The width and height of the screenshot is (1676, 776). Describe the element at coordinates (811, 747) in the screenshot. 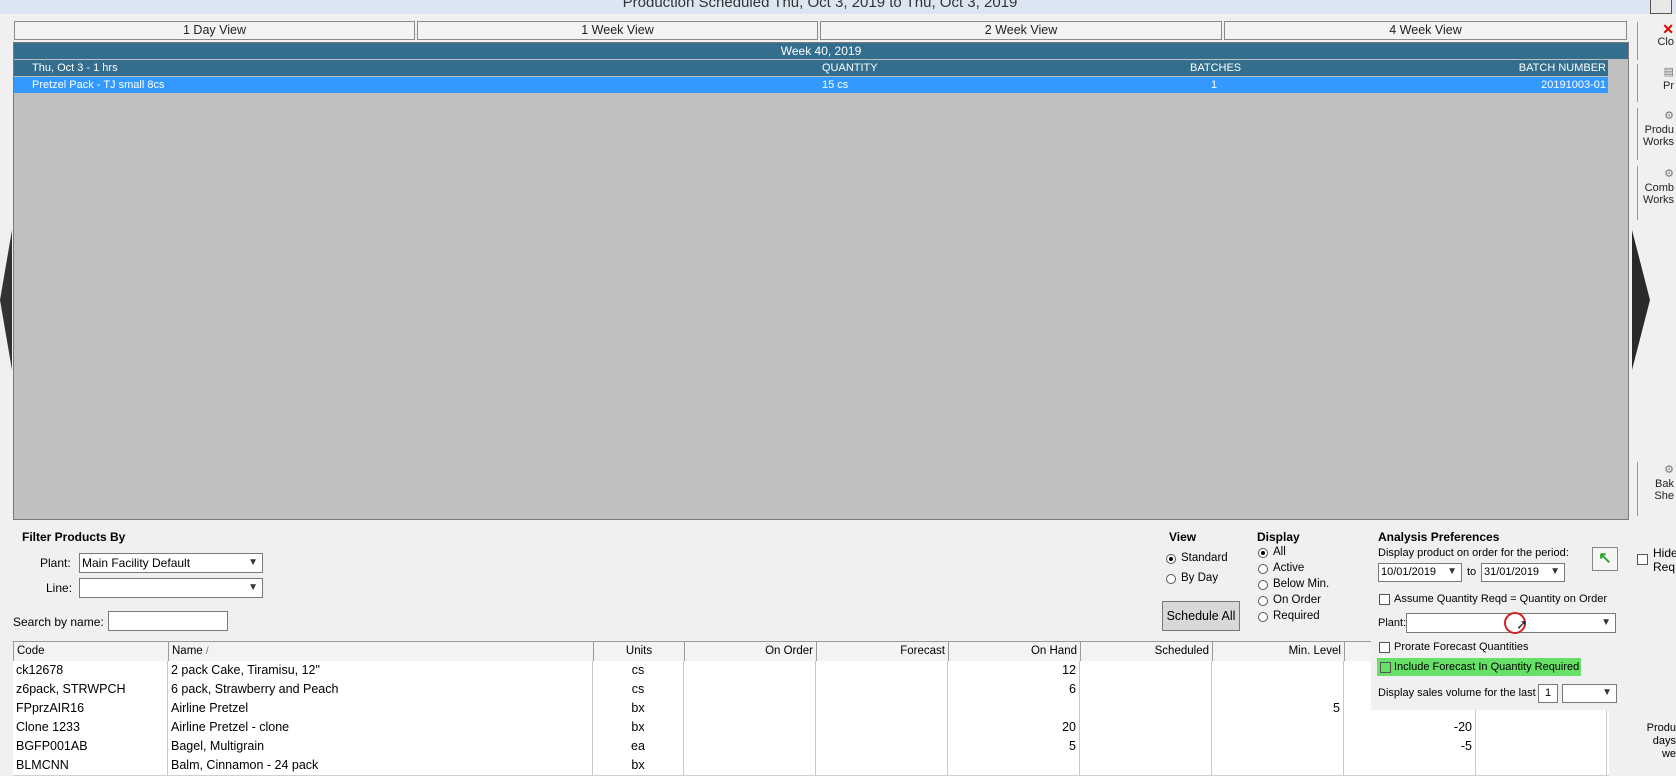

I see `table-row: BGFP001AB Bagel, Multigrain ea 5 -5` at that location.